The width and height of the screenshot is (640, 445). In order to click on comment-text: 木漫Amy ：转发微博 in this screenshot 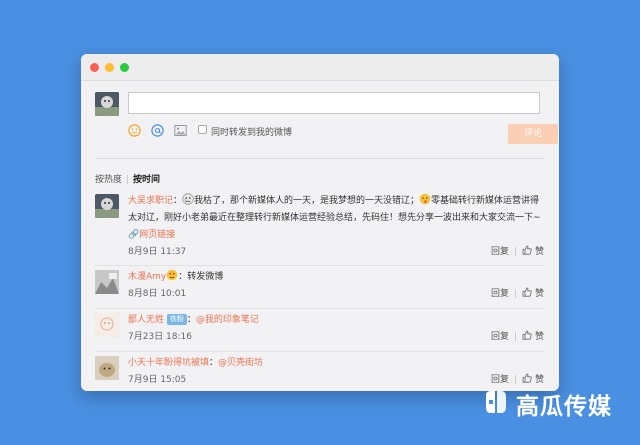, I will do `click(336, 276)`.